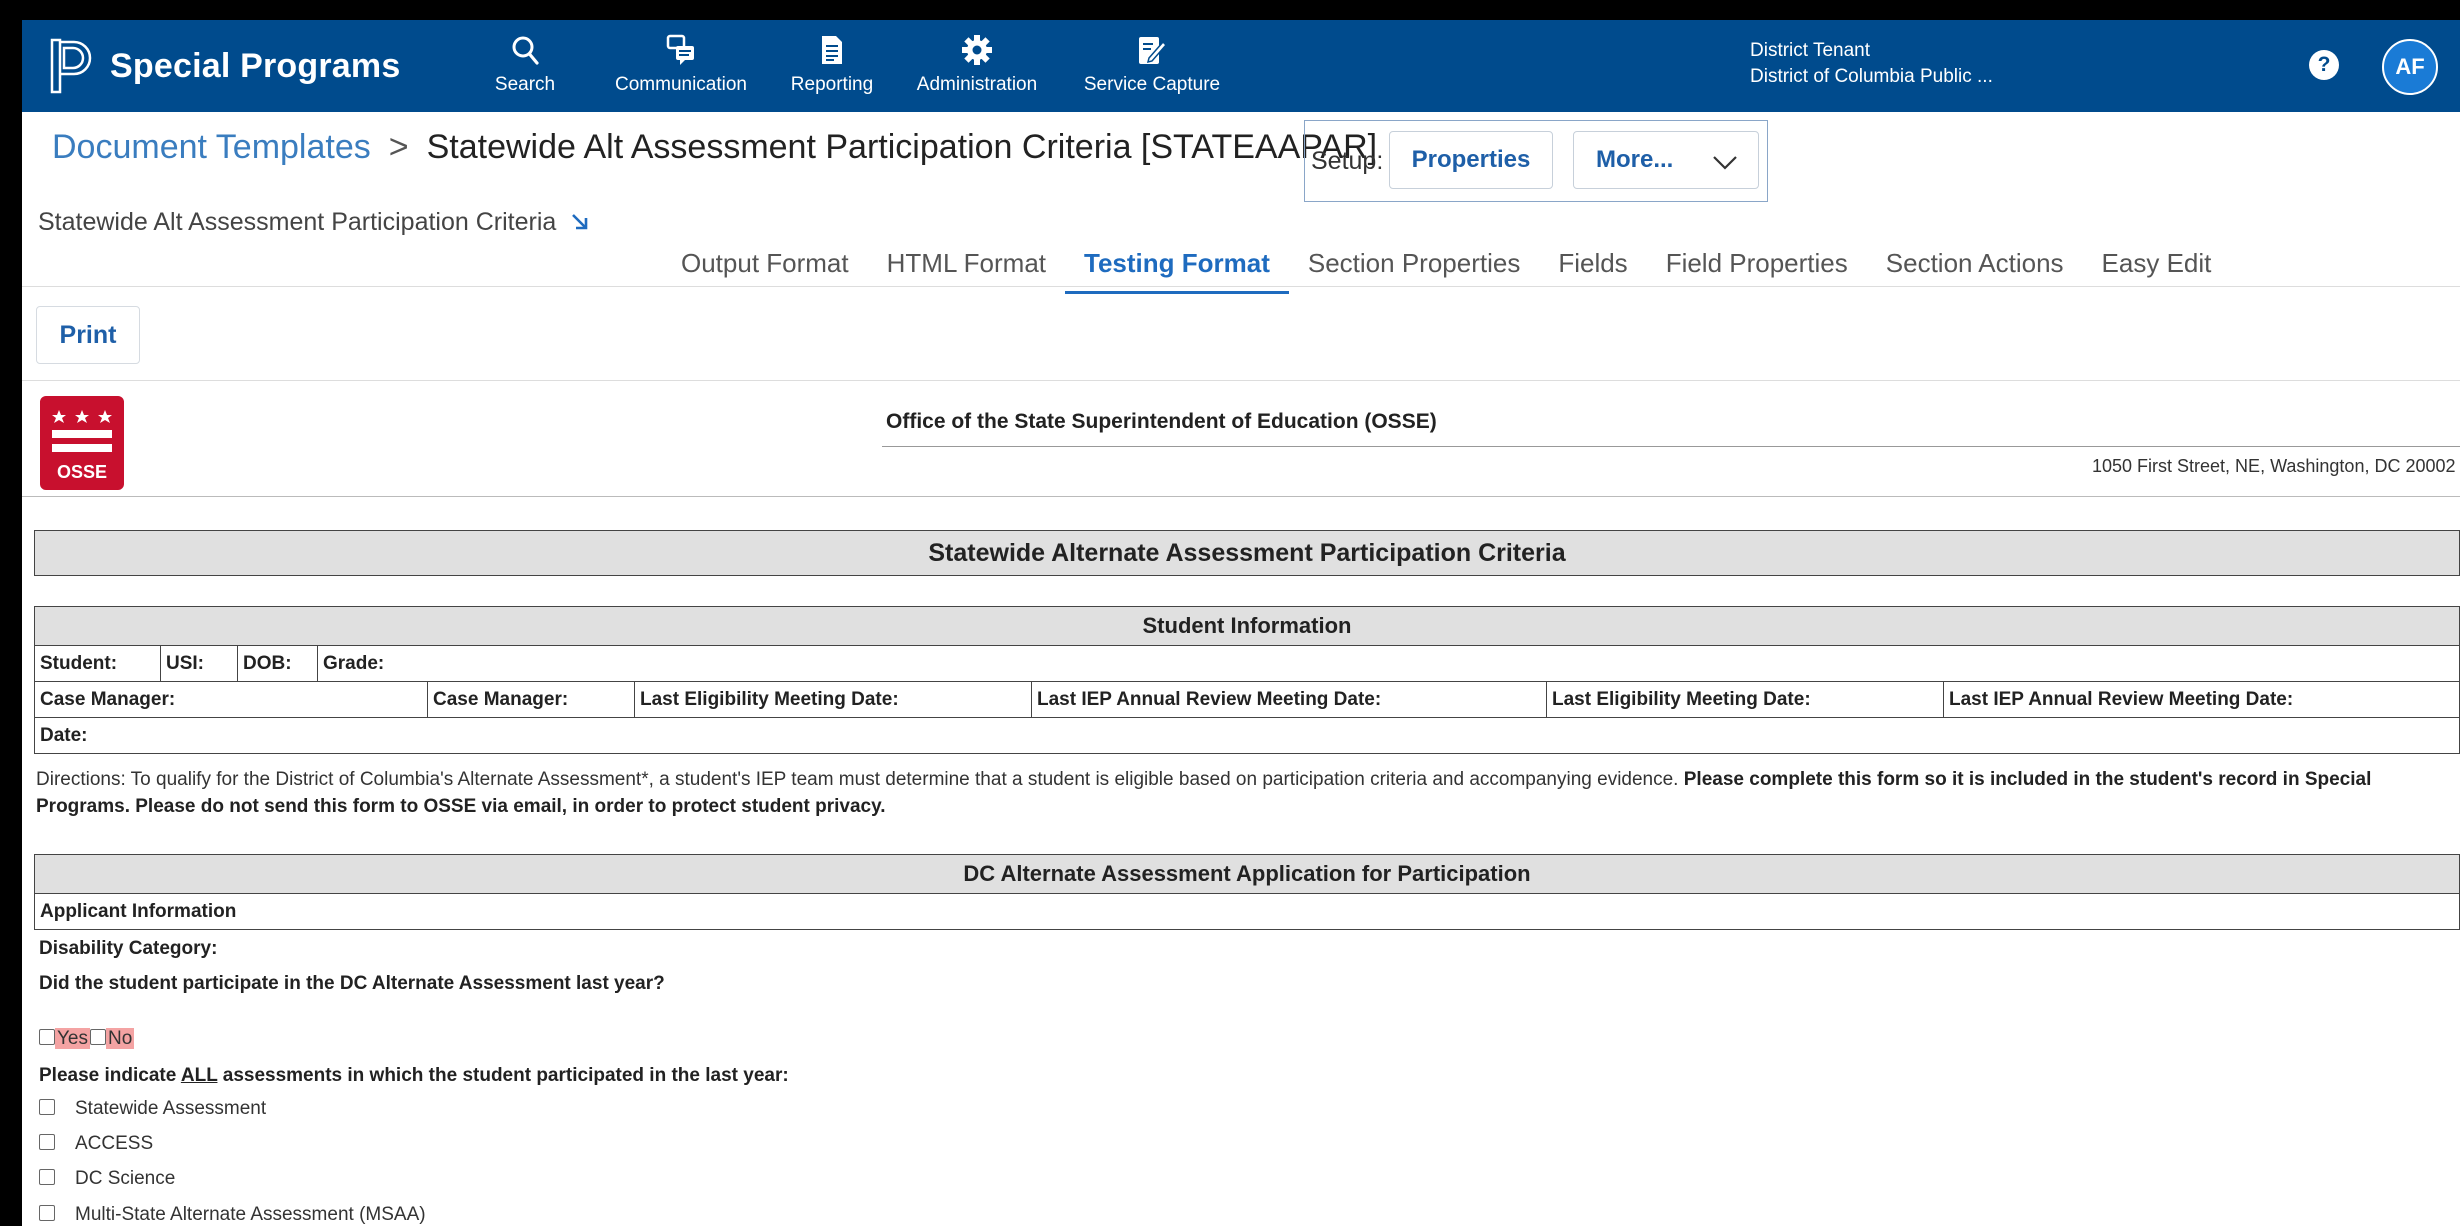  Describe the element at coordinates (1289, 699) in the screenshot. I see `last-iep-review-label: Last IEP Annual Review Meeting Date:` at that location.